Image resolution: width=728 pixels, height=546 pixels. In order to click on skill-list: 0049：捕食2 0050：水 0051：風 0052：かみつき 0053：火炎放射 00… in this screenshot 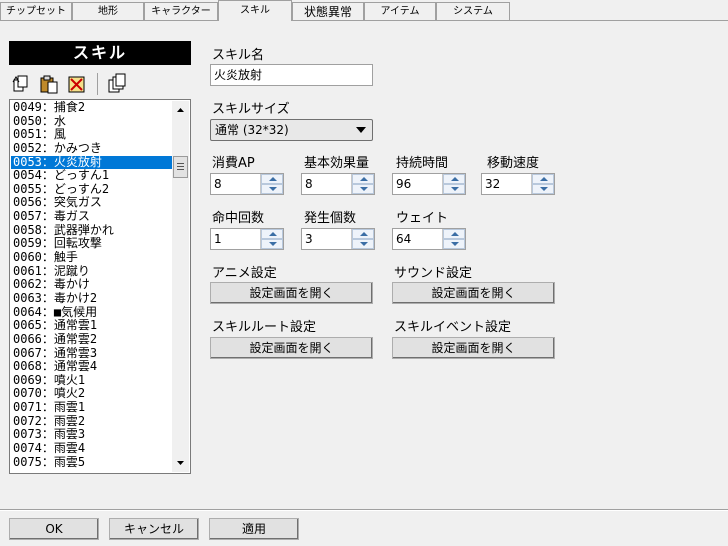, I will do `click(92, 285)`.